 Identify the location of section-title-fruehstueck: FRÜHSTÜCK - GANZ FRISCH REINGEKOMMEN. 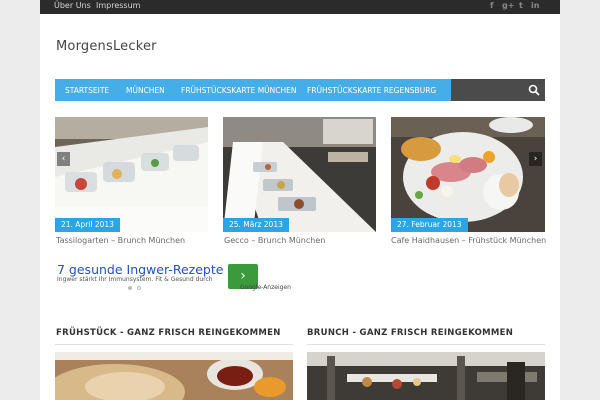
(168, 333).